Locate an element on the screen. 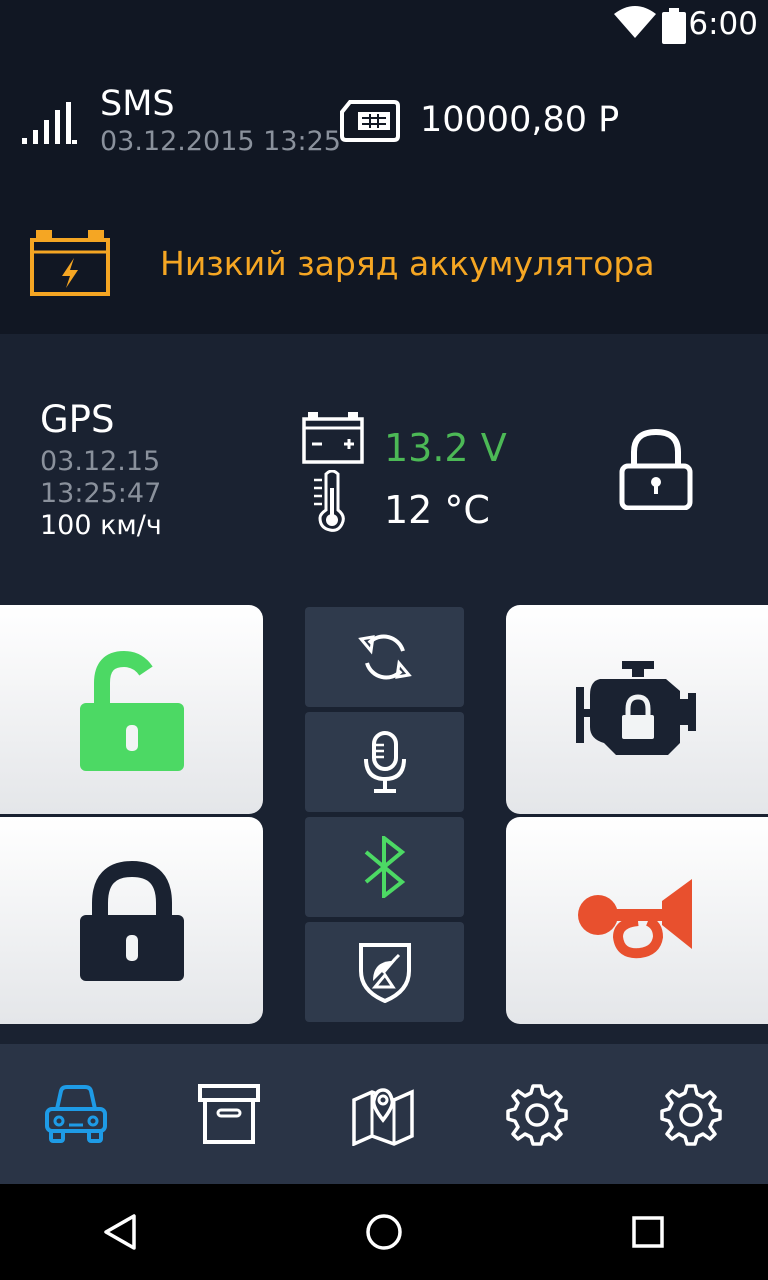 Image resolution: width=768 pixels, height=1280 pixels. satellite-shield-icon is located at coordinates (384, 973).